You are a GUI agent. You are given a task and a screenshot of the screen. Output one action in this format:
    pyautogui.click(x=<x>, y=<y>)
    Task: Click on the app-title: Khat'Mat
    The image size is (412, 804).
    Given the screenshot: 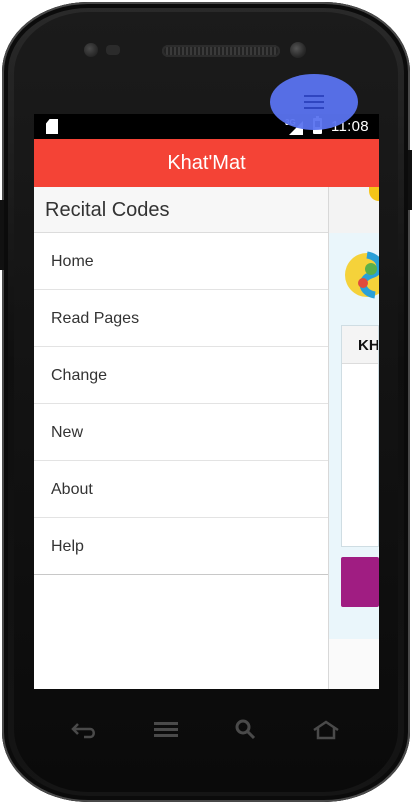 What is the action you would take?
    pyautogui.click(x=206, y=162)
    